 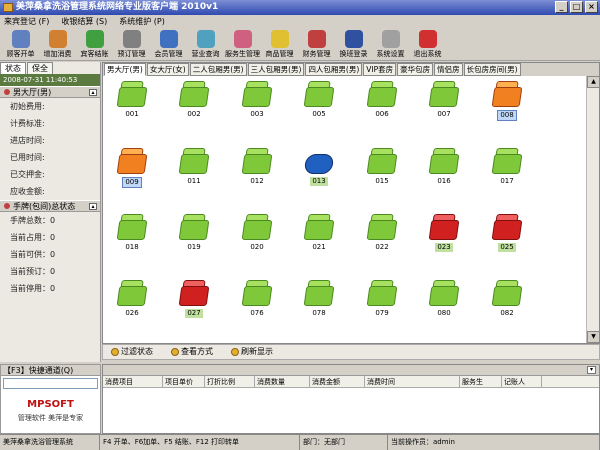 What do you see at coordinates (27, 191) in the screenshot?
I see `info-field-label: 应收金额:` at bounding box center [27, 191].